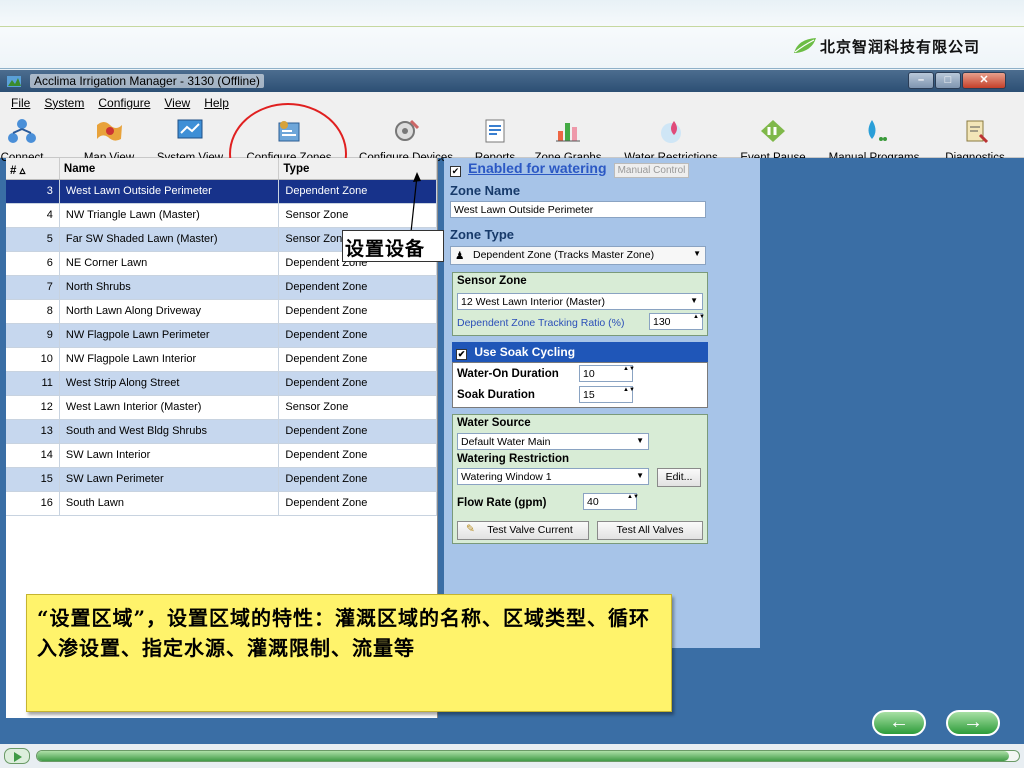  Describe the element at coordinates (177, 103) in the screenshot. I see `menu-view: View` at that location.